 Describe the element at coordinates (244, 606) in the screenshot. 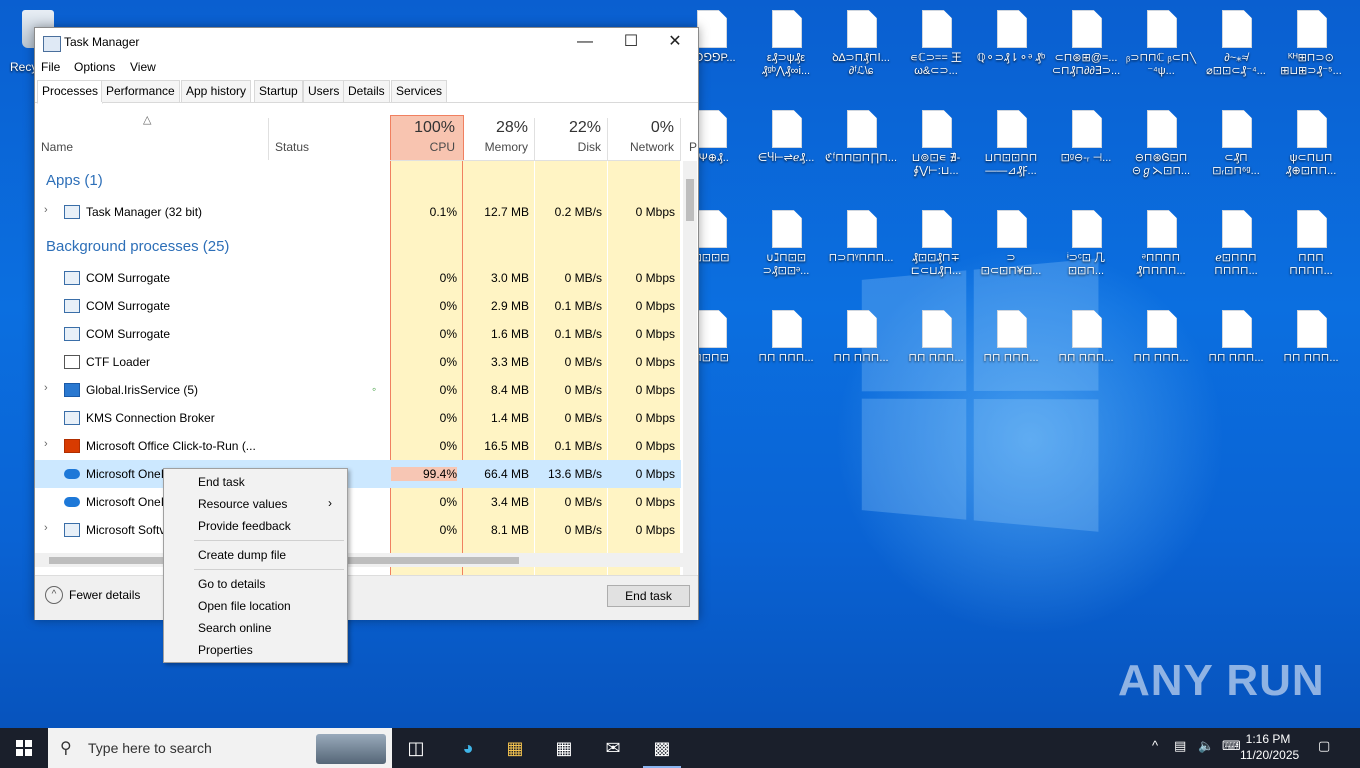

I see `menu-item-open-file-location: Open file location` at that location.